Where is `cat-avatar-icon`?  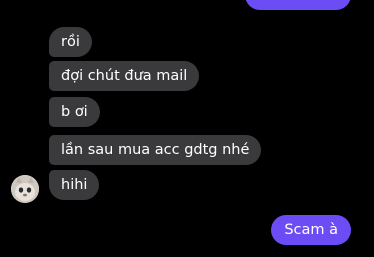 cat-avatar-icon is located at coordinates (25, 189).